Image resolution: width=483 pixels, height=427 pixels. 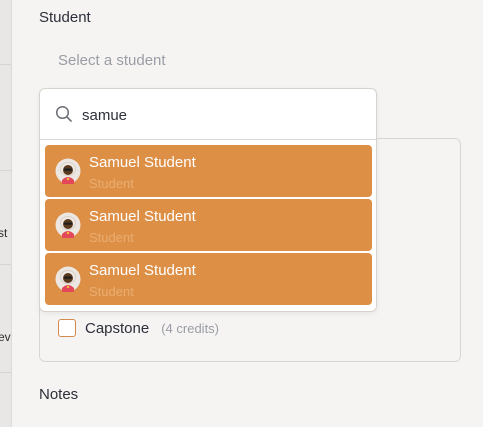 What do you see at coordinates (64, 114) in the screenshot?
I see `search-icon` at bounding box center [64, 114].